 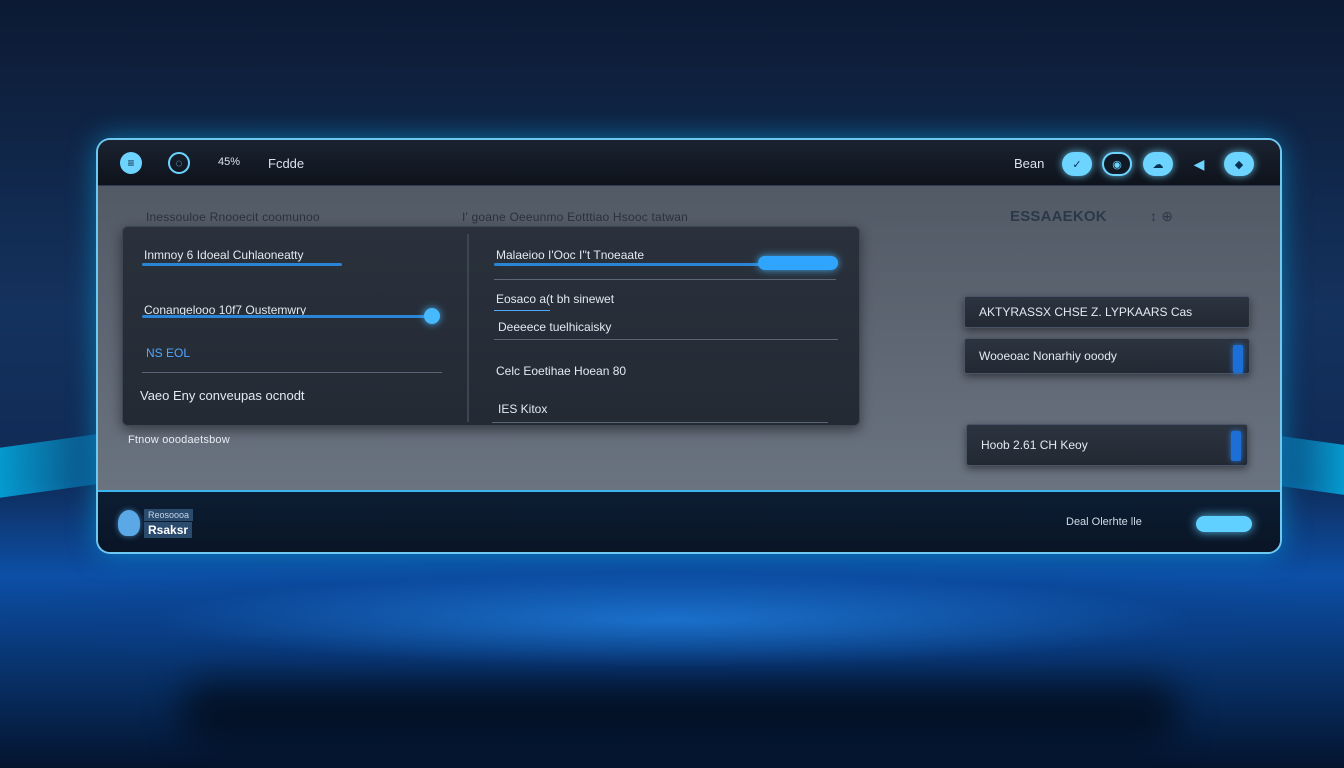 I want to click on section-heading-mid: I' goane Oeeunmo Eotttiao Hsooc tatwan, so click(x=575, y=217).